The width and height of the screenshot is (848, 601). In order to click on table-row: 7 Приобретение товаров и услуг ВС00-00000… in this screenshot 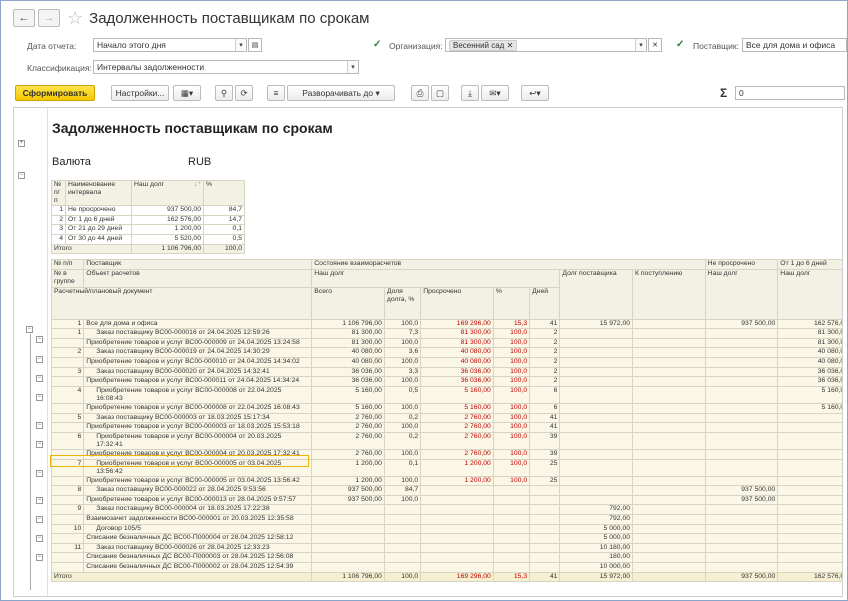, I will do `click(446, 467)`.